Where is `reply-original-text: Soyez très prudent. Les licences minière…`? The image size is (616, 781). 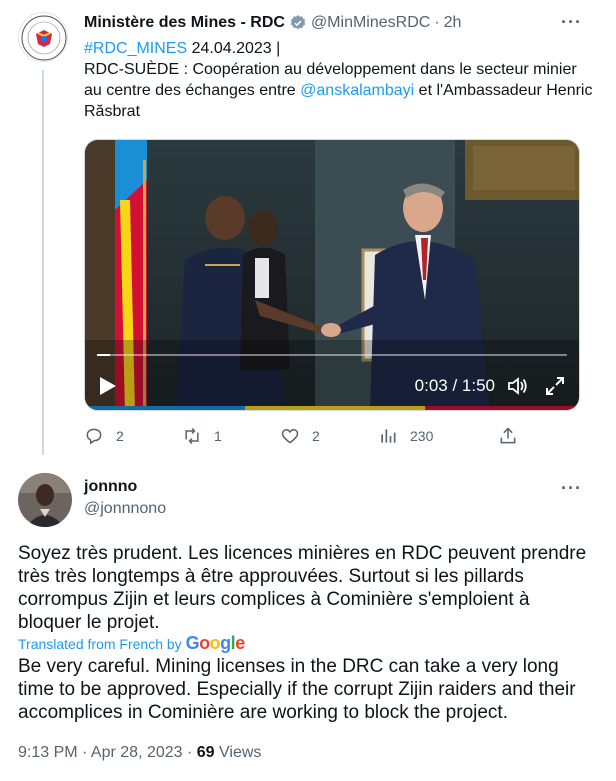
reply-original-text: Soyez très prudent. Les licences minière… is located at coordinates (302, 588).